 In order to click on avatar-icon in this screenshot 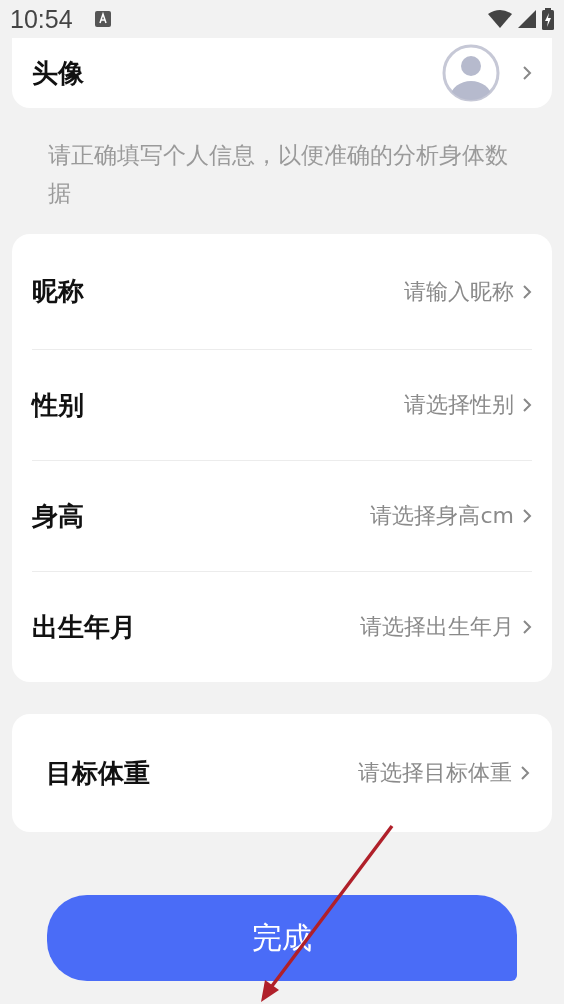, I will do `click(471, 73)`.